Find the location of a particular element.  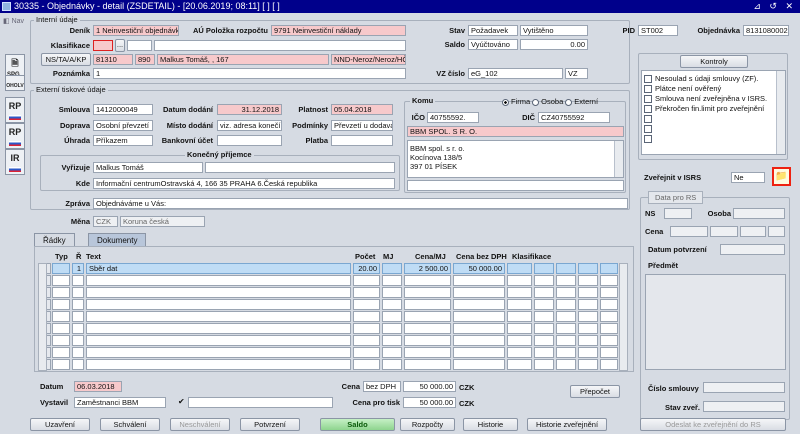

tab-dokumenty: Dokumenty is located at coordinates (117, 239).